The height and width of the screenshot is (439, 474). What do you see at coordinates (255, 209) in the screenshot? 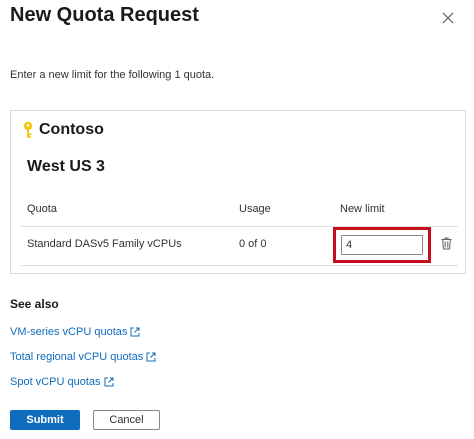
I see `column-header-usage: Usage` at bounding box center [255, 209].